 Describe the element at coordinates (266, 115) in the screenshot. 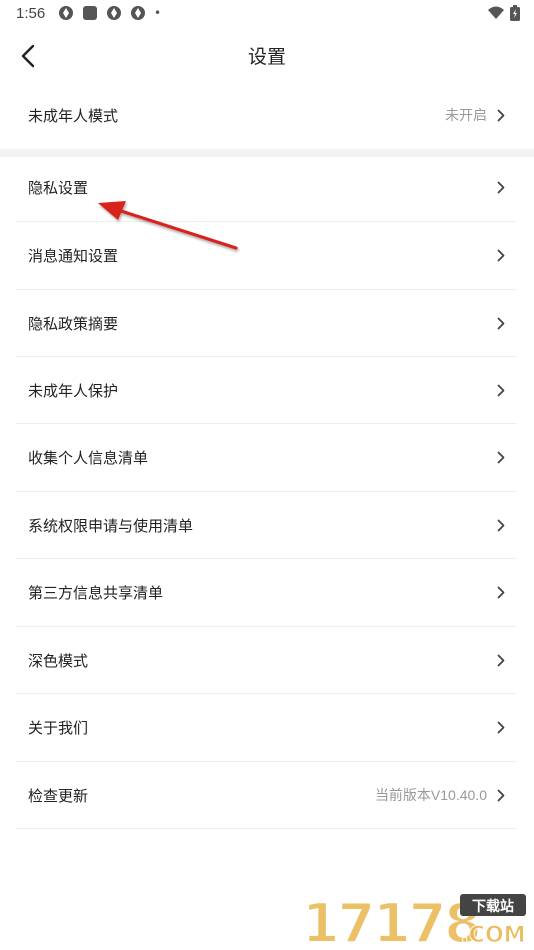

I see `settings-row-minor-mode: 未成年人模式 未开启` at that location.